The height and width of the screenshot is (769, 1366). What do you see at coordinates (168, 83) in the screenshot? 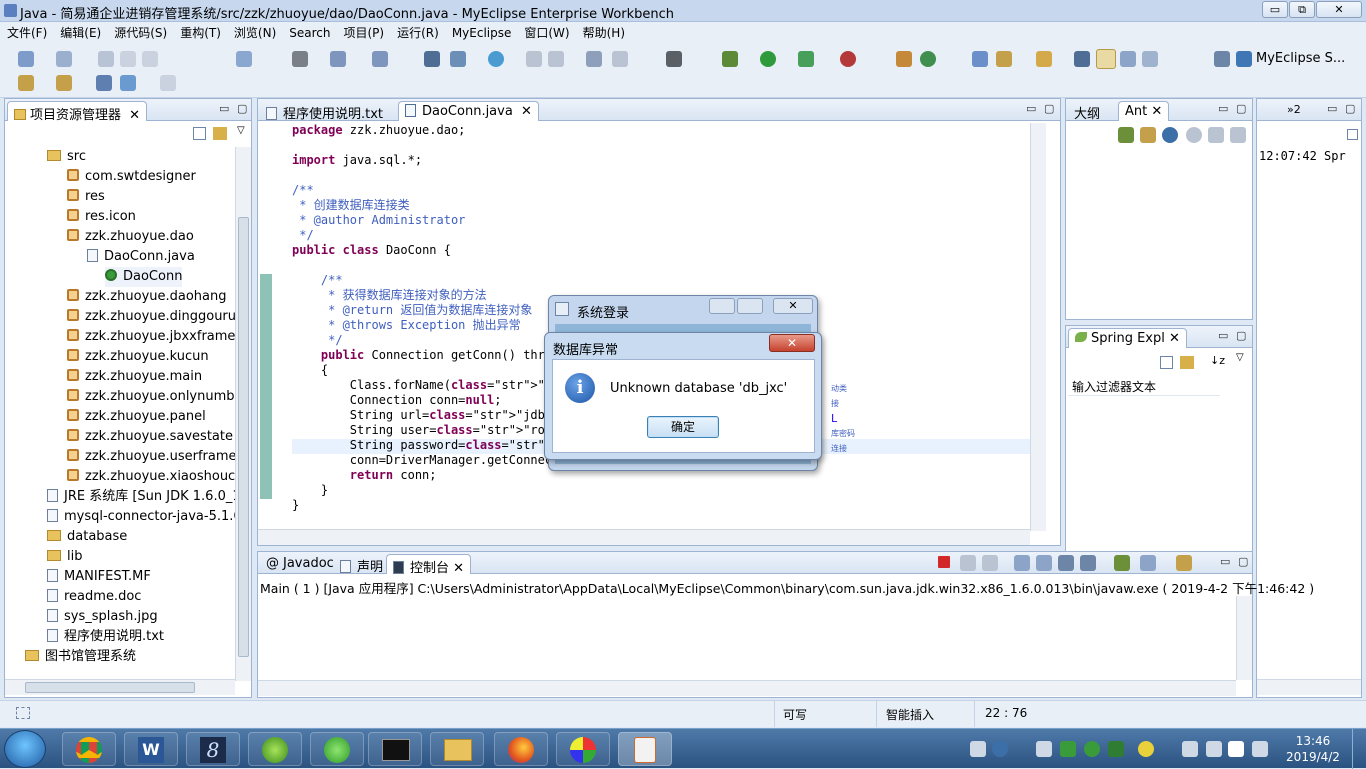
I see `forward-icon` at bounding box center [168, 83].